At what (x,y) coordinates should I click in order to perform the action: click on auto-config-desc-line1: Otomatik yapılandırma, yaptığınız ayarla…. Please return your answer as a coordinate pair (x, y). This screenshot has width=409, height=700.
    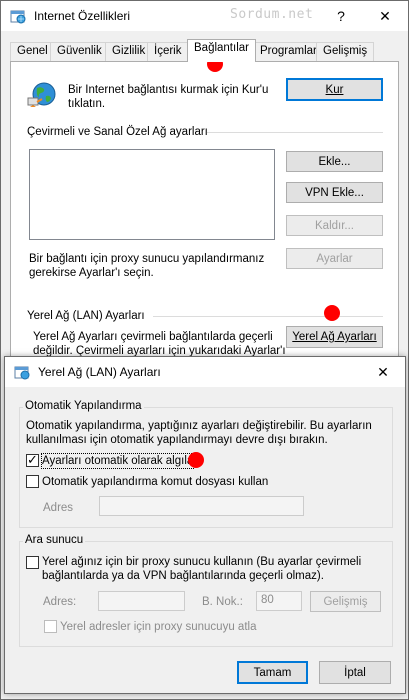
    Looking at the image, I should click on (199, 426).